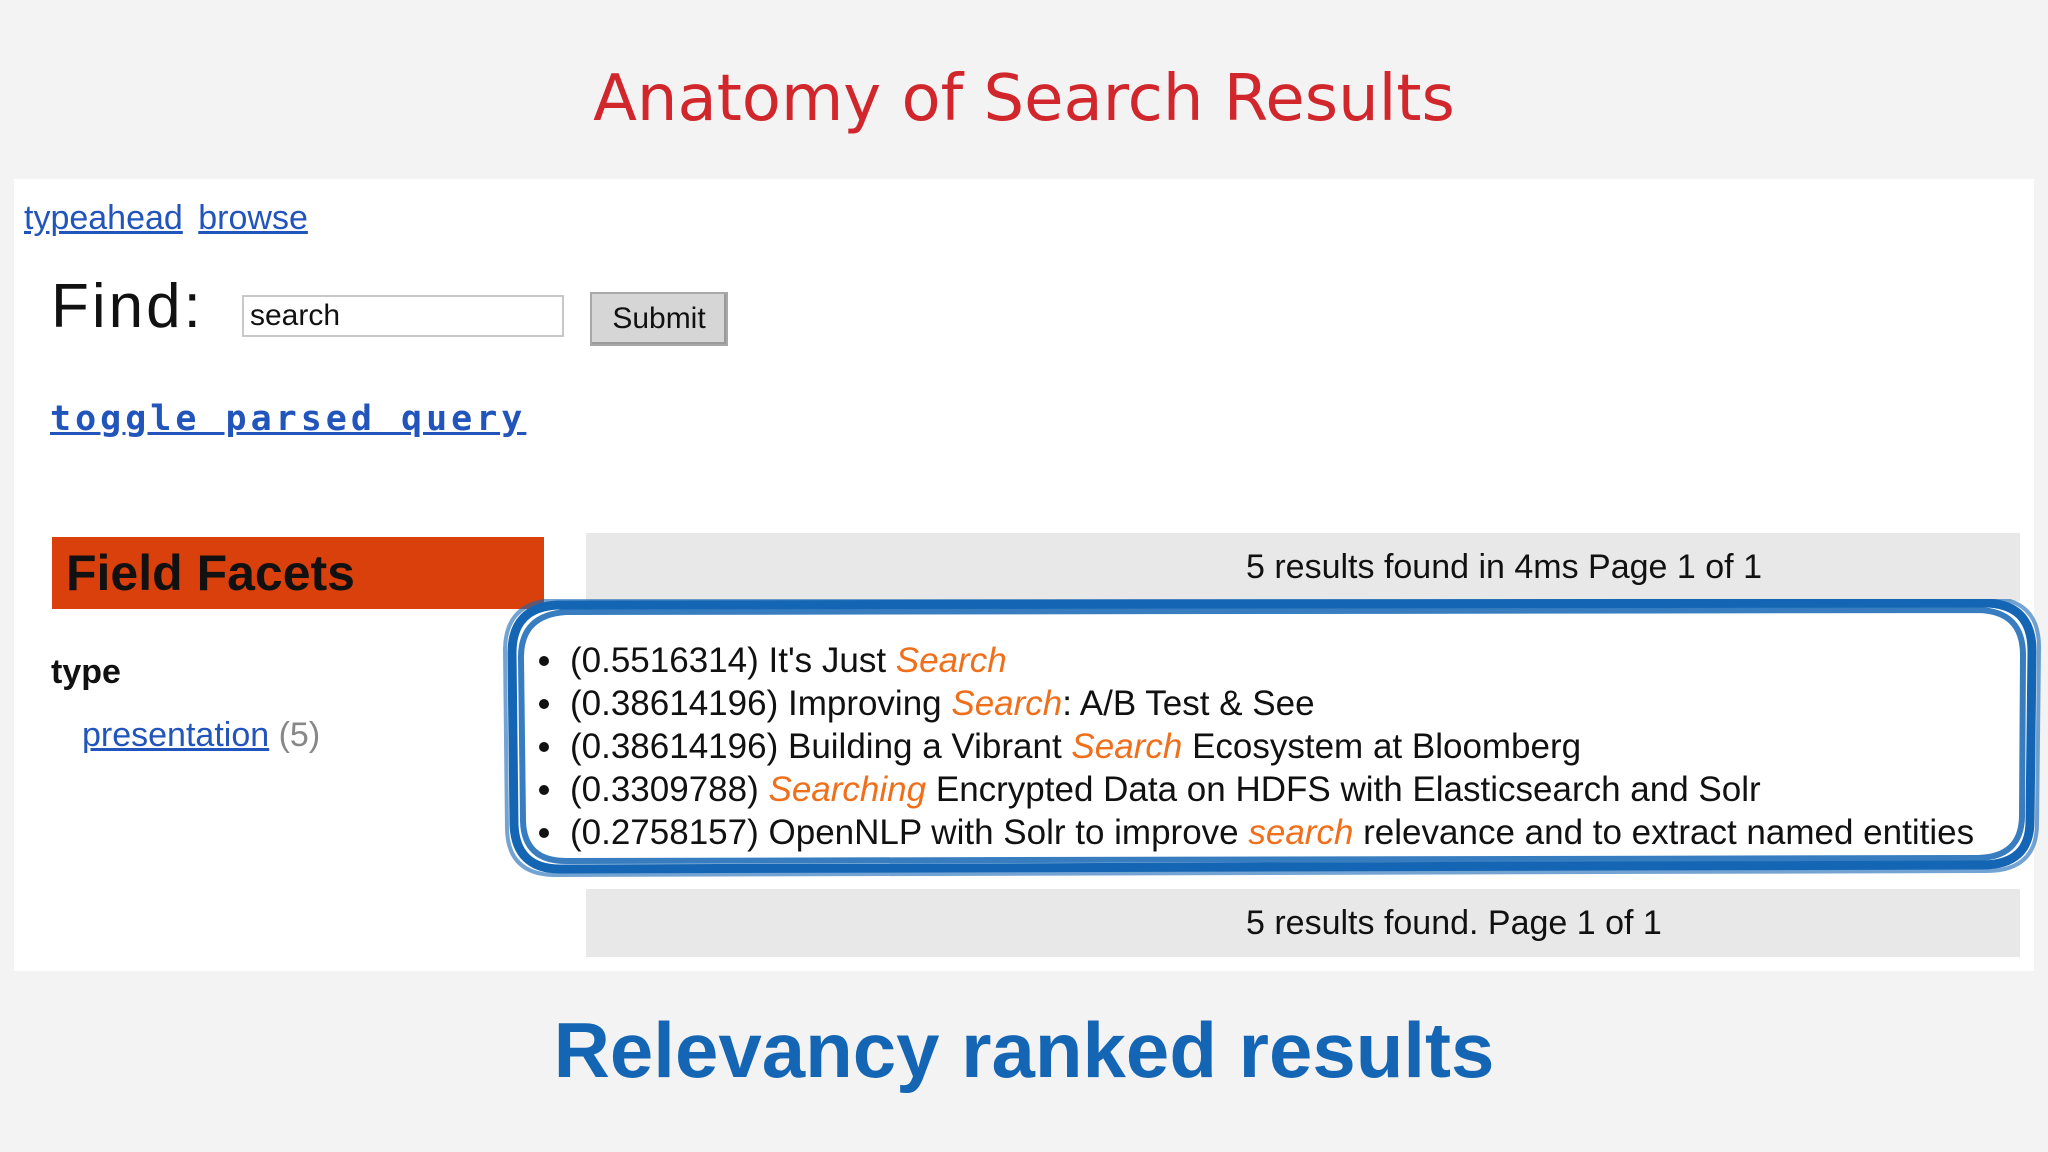 The image size is (2048, 1152). Describe the element at coordinates (1024, 1050) in the screenshot. I see `slide-caption: Relevancy ranked results` at that location.